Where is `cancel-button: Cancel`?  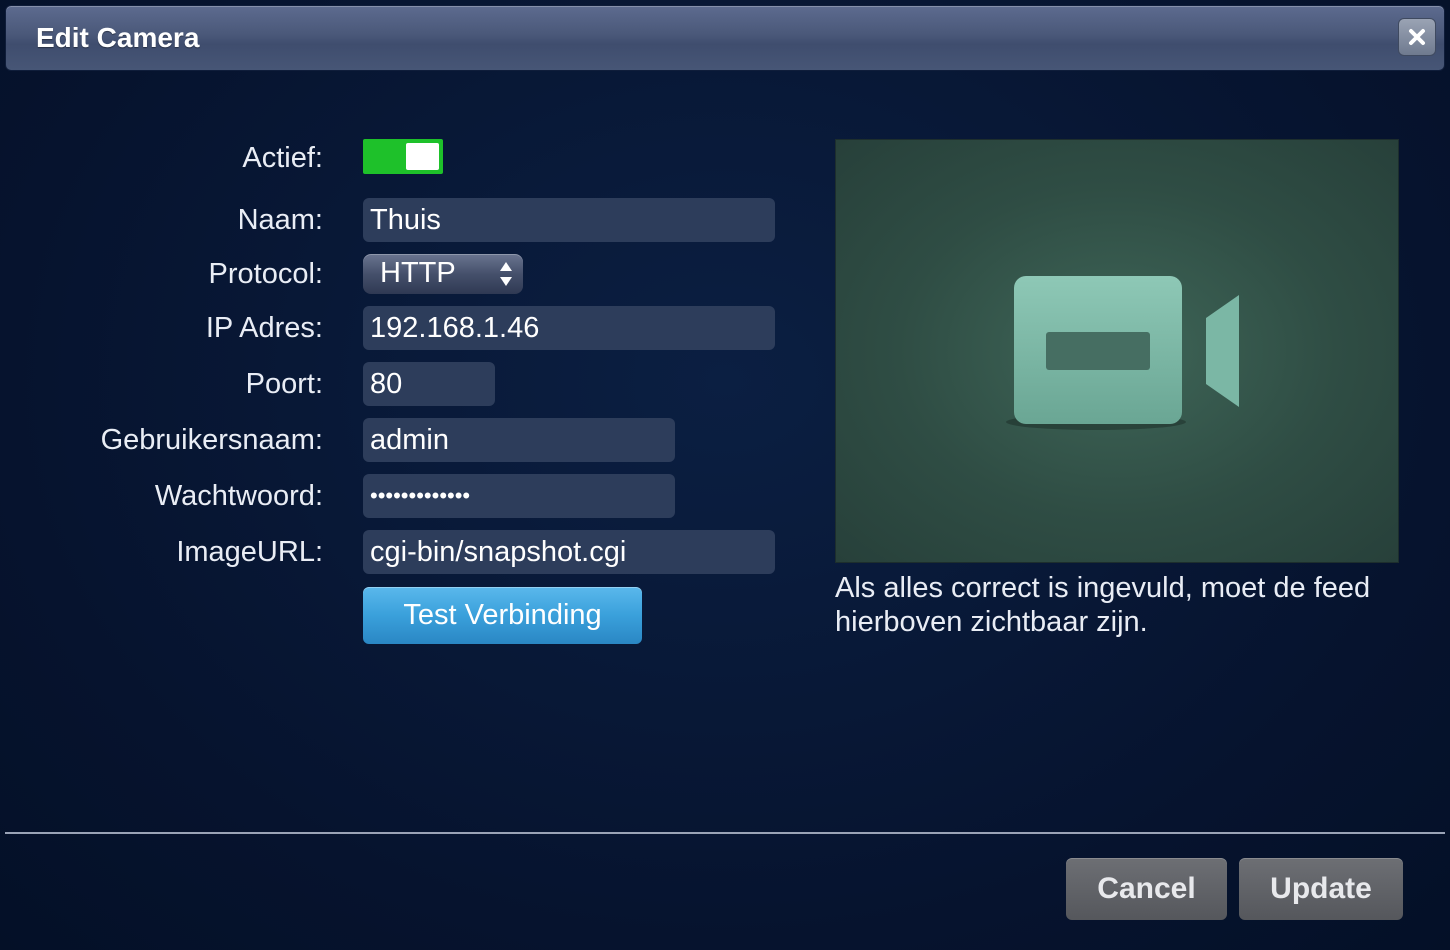
cancel-button: Cancel is located at coordinates (1146, 889).